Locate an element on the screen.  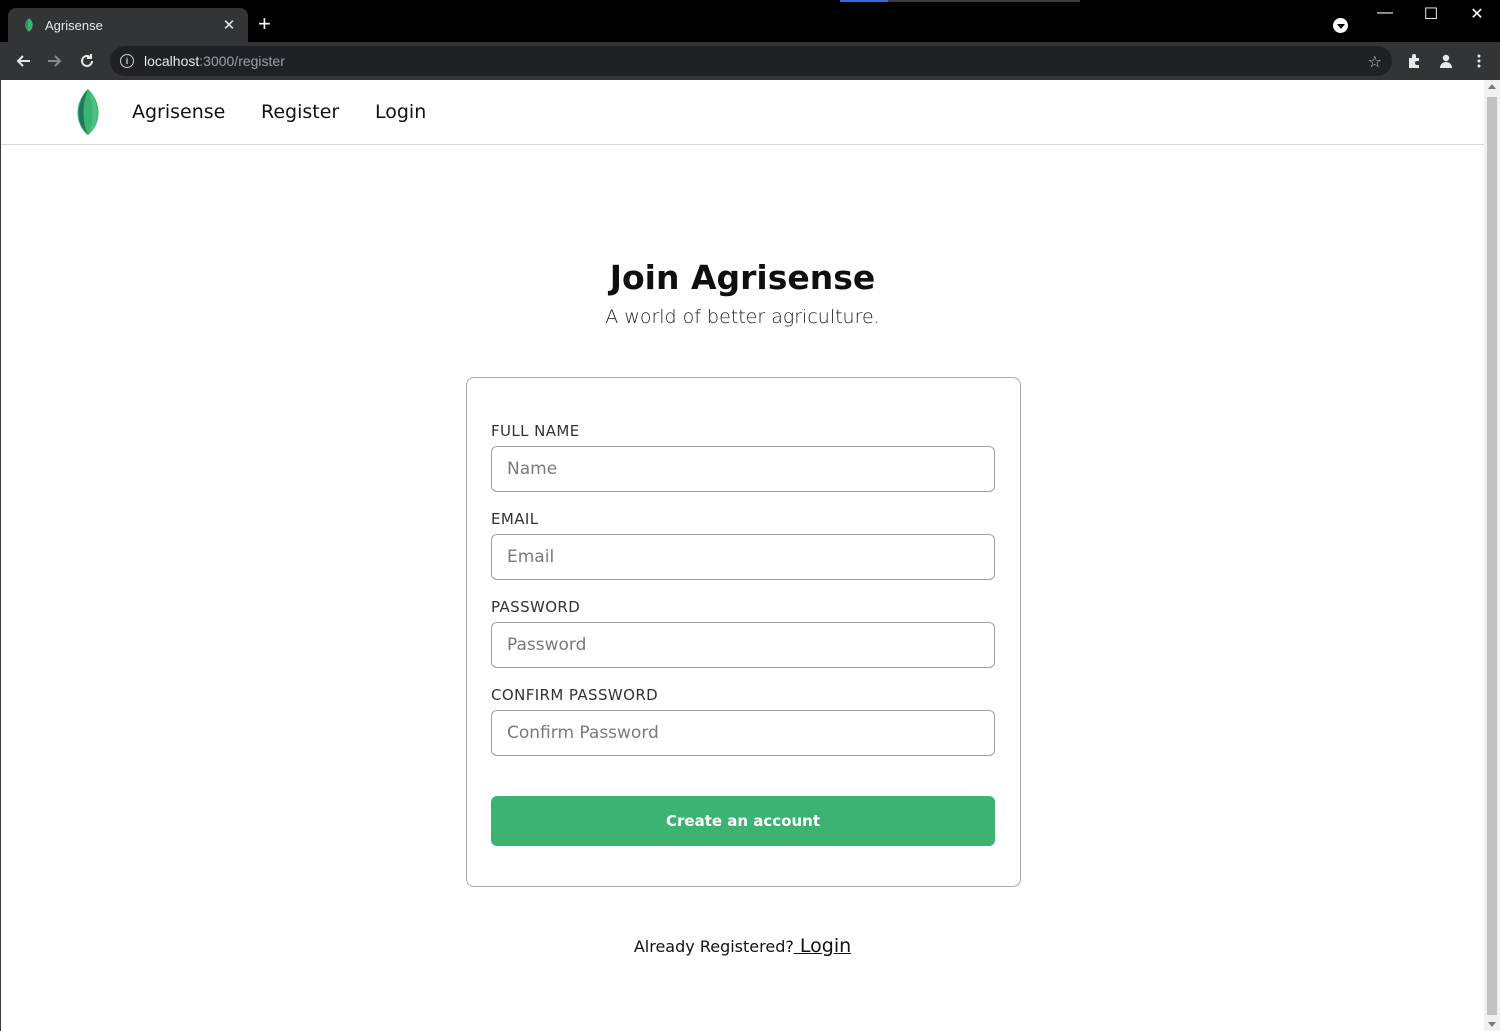
browser-tab: Agrisense ✕ is located at coordinates (128, 25).